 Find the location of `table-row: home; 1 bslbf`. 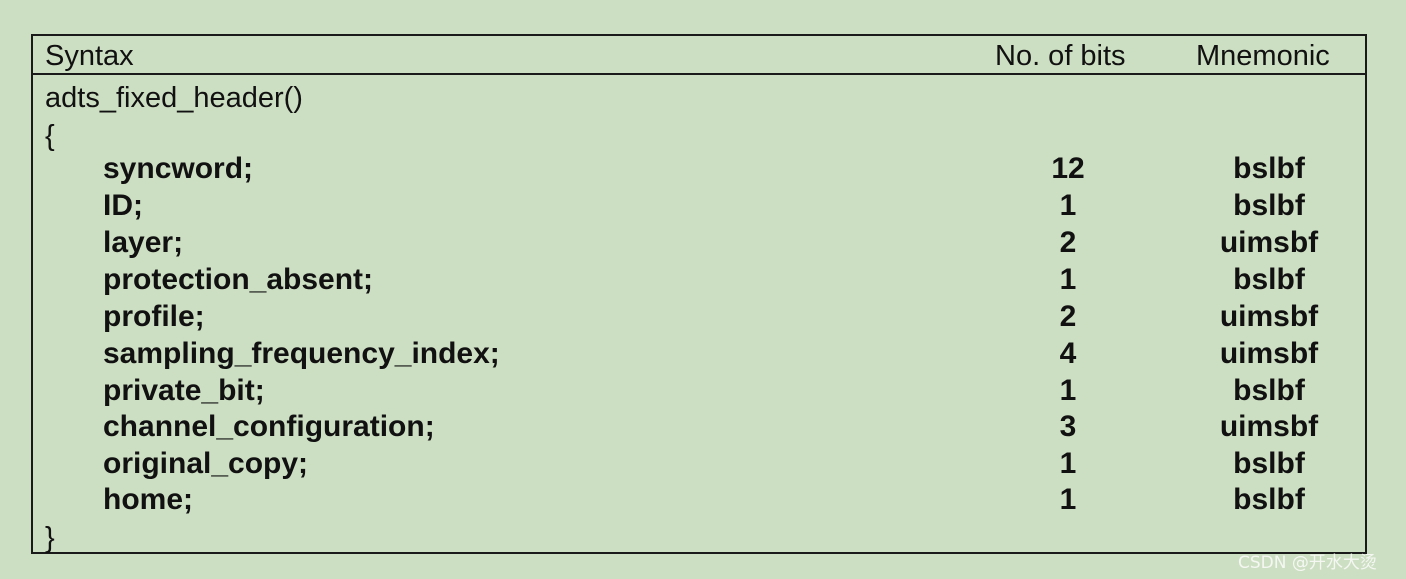

table-row: home; 1 bslbf is located at coordinates (699, 501).